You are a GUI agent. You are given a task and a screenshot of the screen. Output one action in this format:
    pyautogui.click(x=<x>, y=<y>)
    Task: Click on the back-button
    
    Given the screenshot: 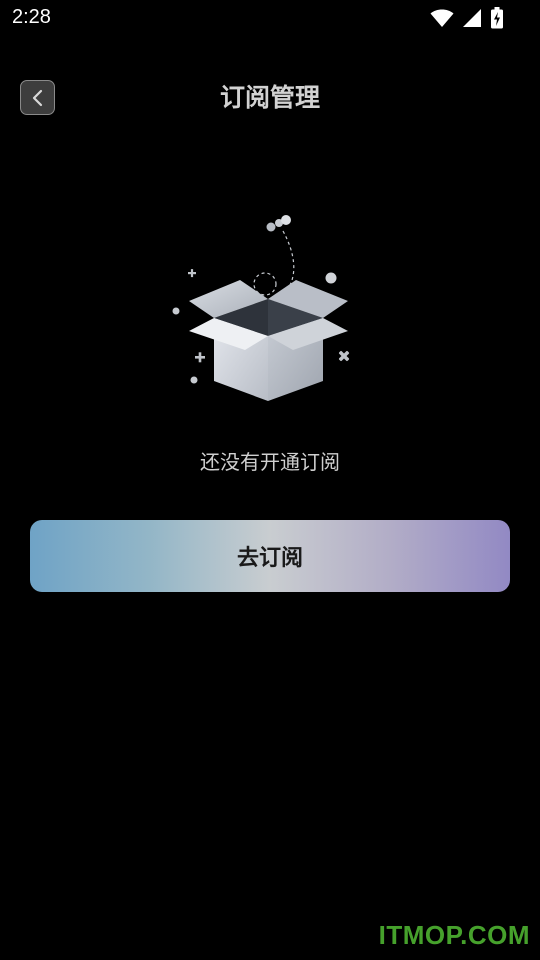 What is the action you would take?
    pyautogui.click(x=37, y=97)
    